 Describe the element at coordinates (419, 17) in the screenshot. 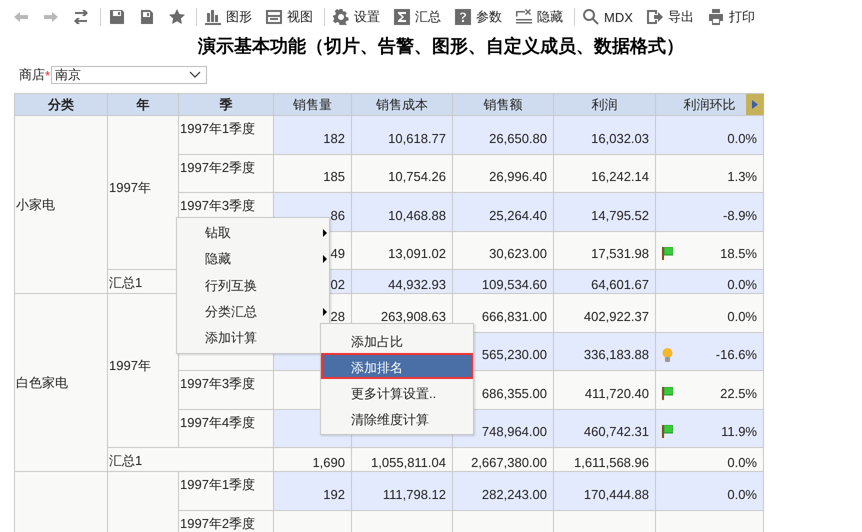

I see `toolbar-button: 汇总` at that location.